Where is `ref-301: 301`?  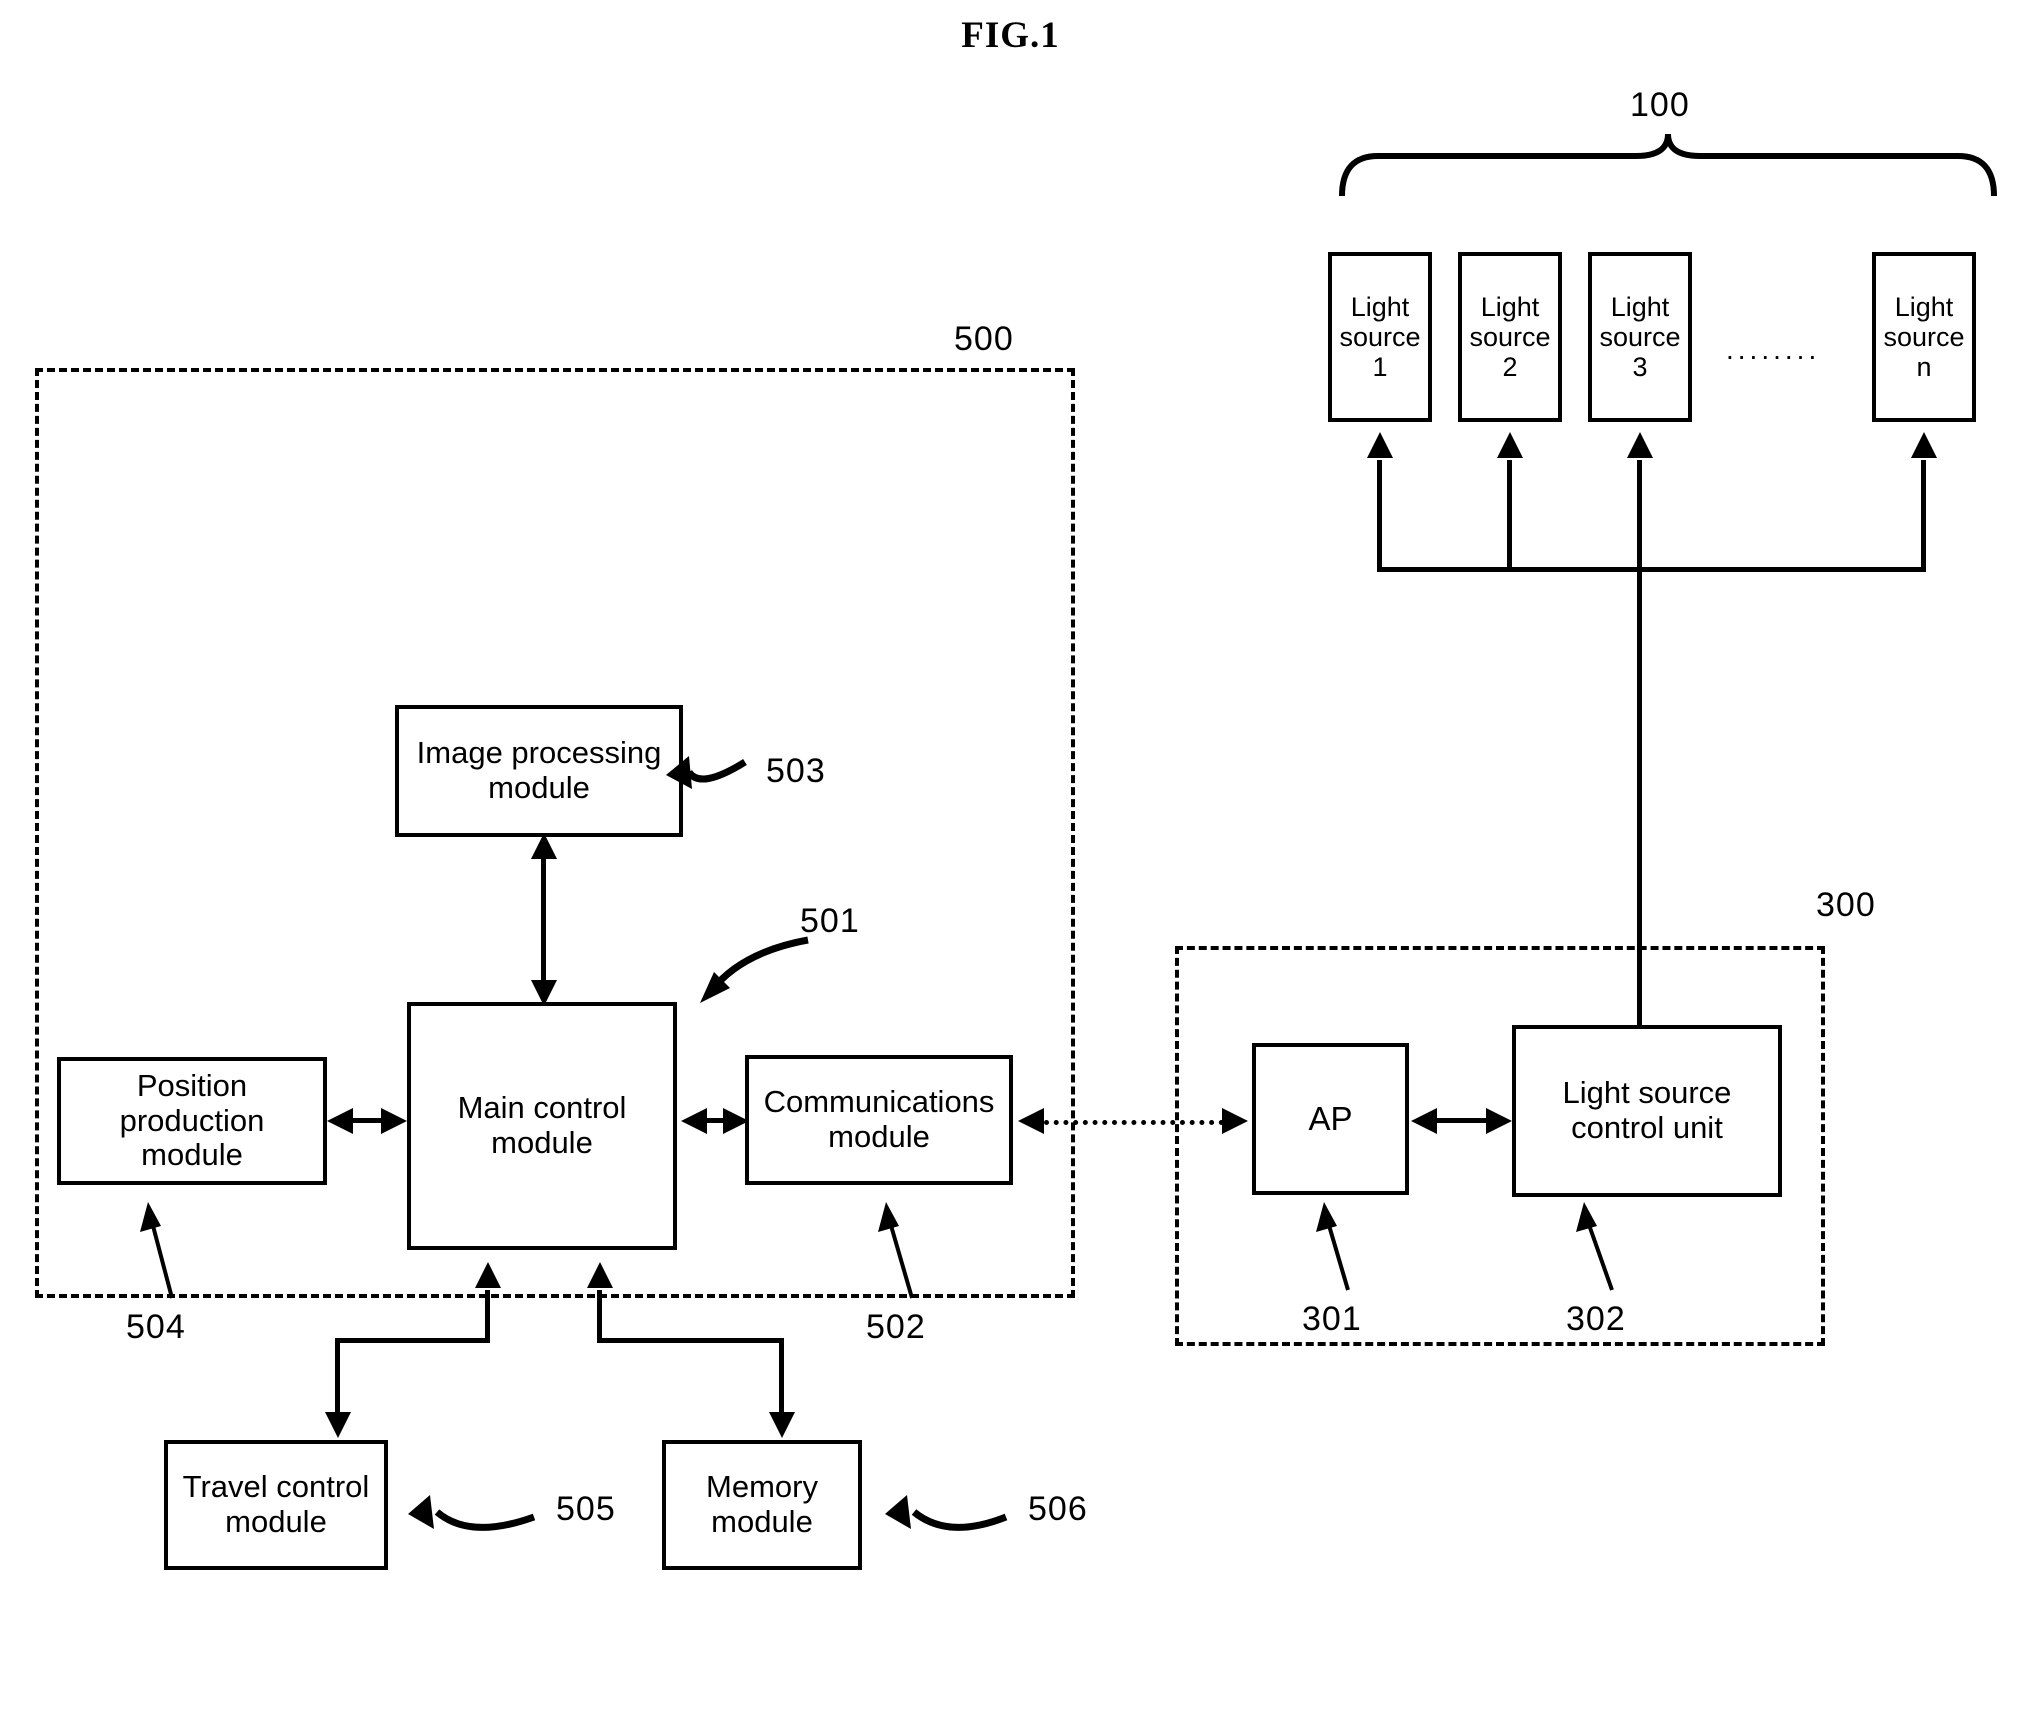 ref-301: 301 is located at coordinates (1332, 1319).